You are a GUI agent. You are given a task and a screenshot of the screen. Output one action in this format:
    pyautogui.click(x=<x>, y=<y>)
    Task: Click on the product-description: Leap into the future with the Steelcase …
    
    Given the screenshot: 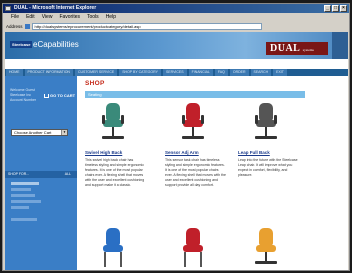 What is the action you would take?
    pyautogui.click(x=268, y=167)
    